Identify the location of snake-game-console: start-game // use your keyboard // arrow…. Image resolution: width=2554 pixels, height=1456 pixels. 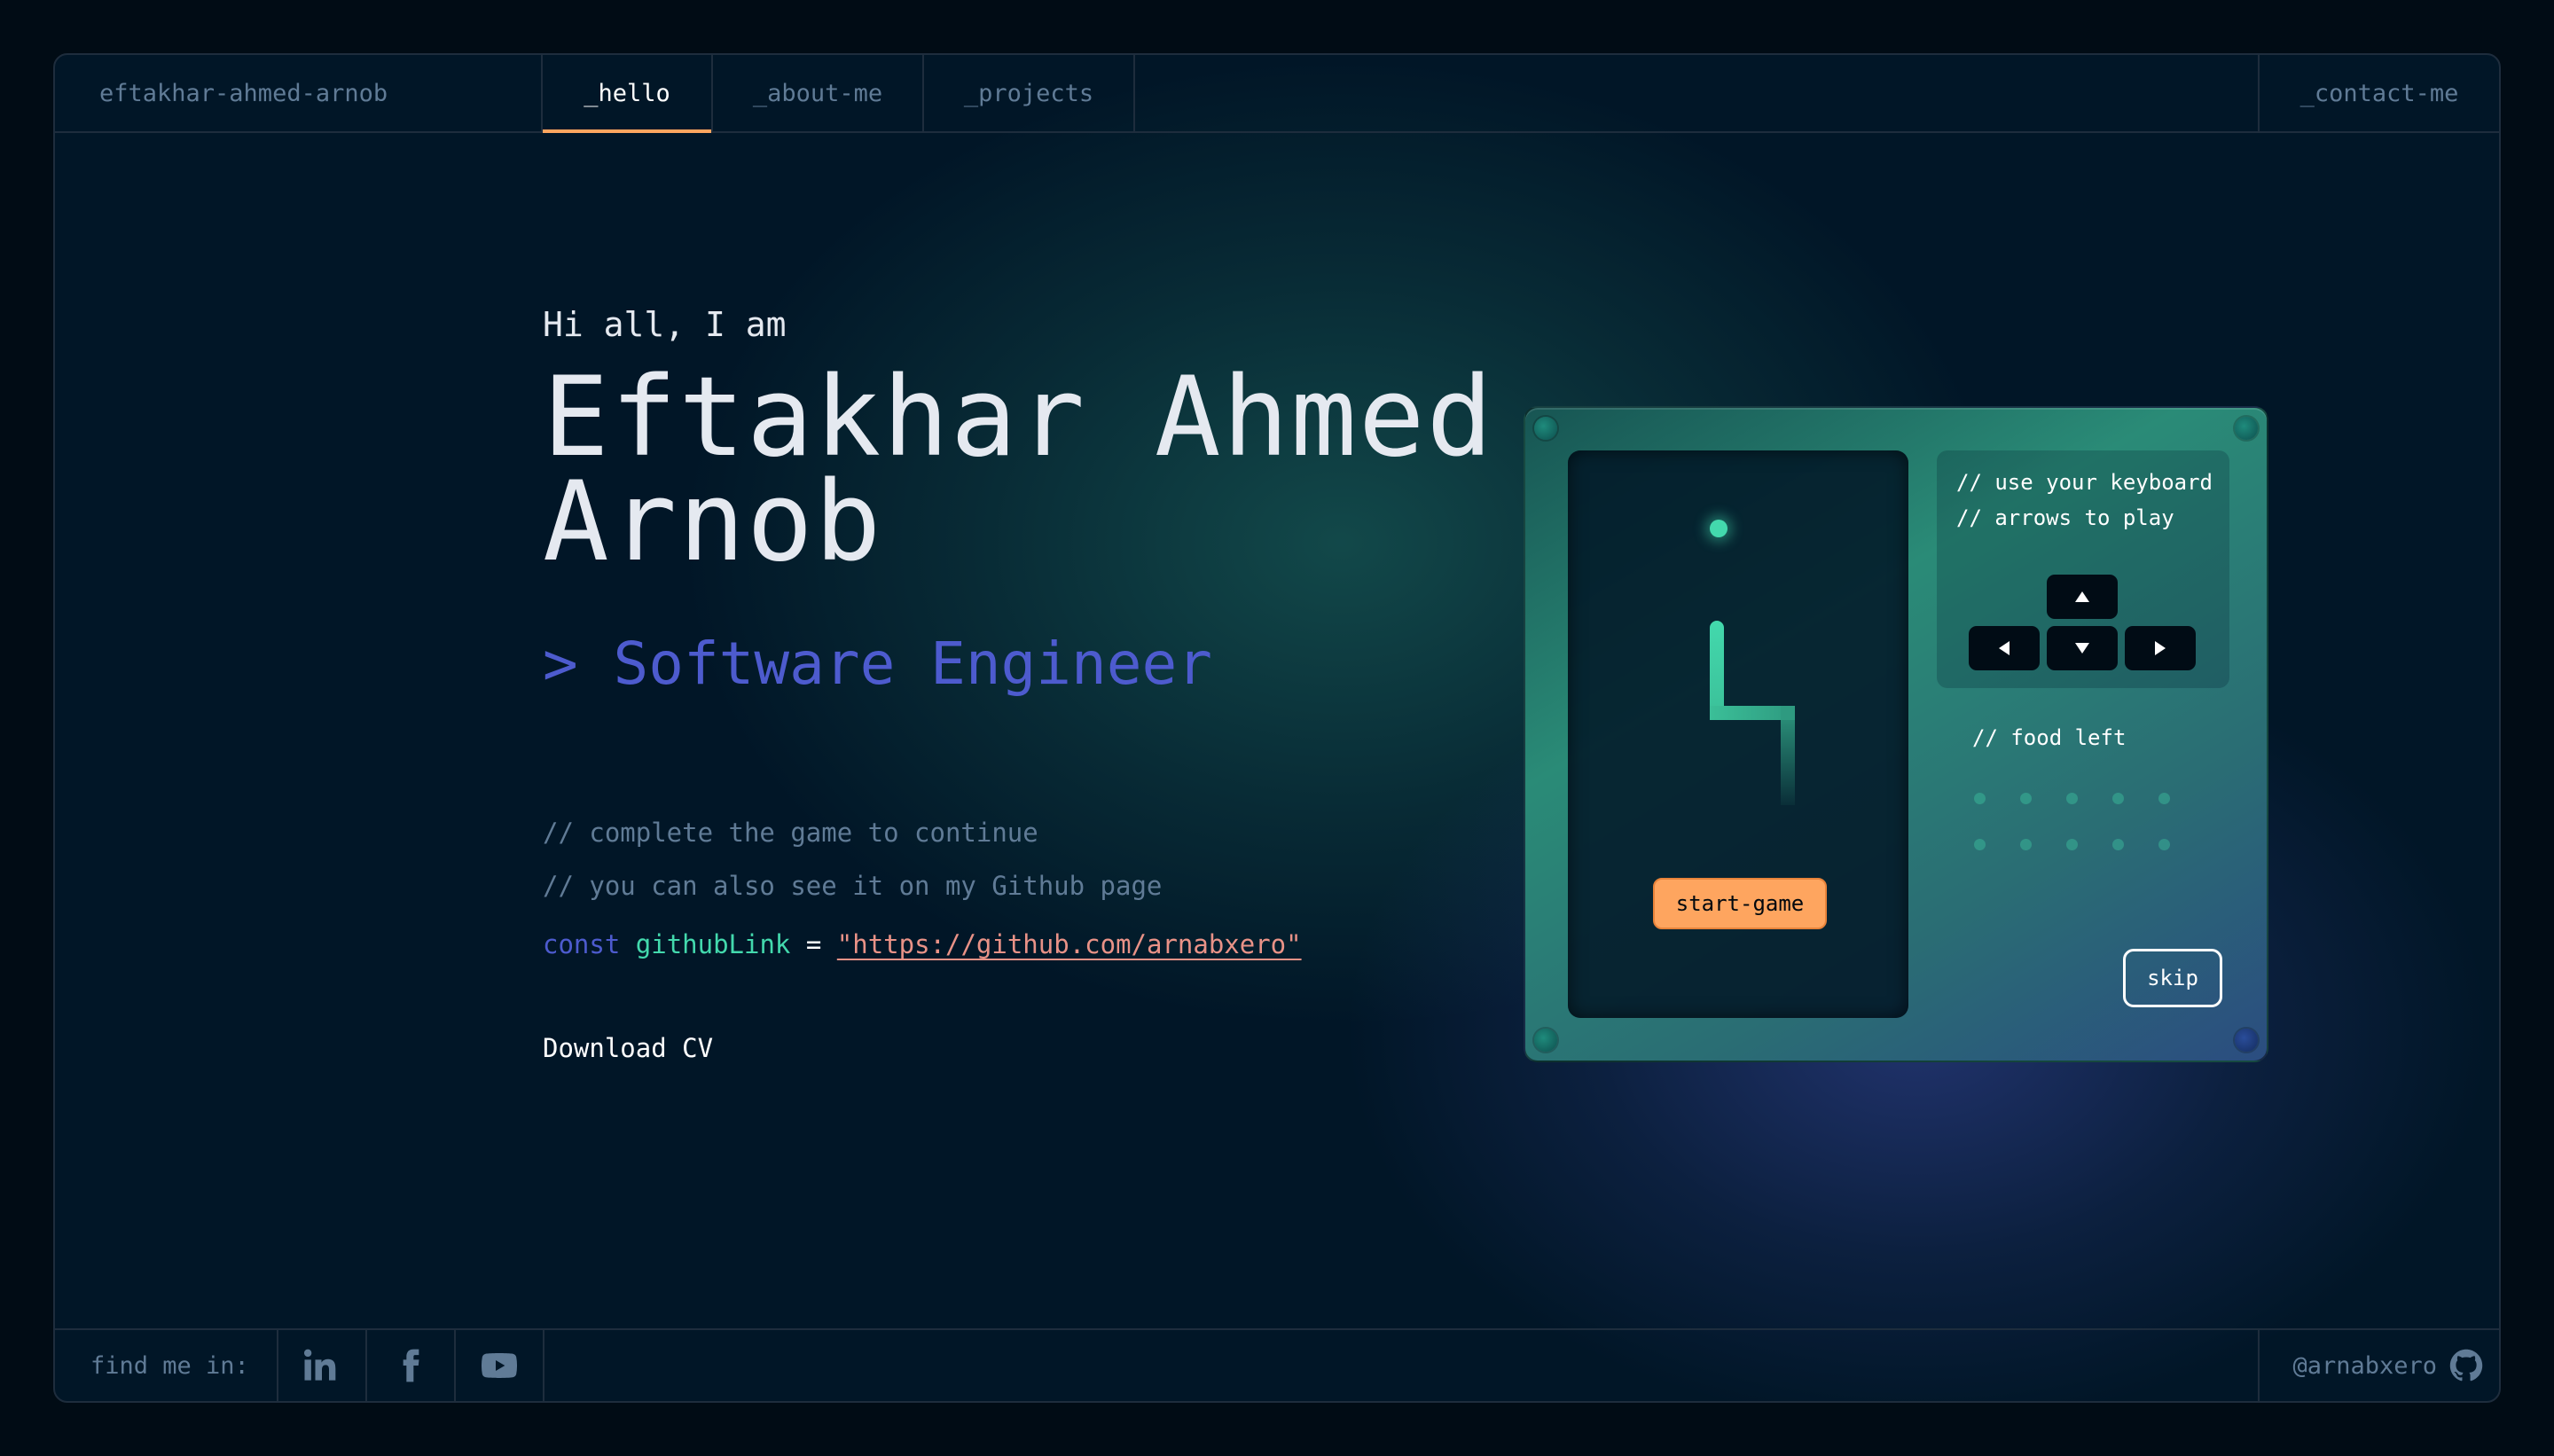
(1896, 734).